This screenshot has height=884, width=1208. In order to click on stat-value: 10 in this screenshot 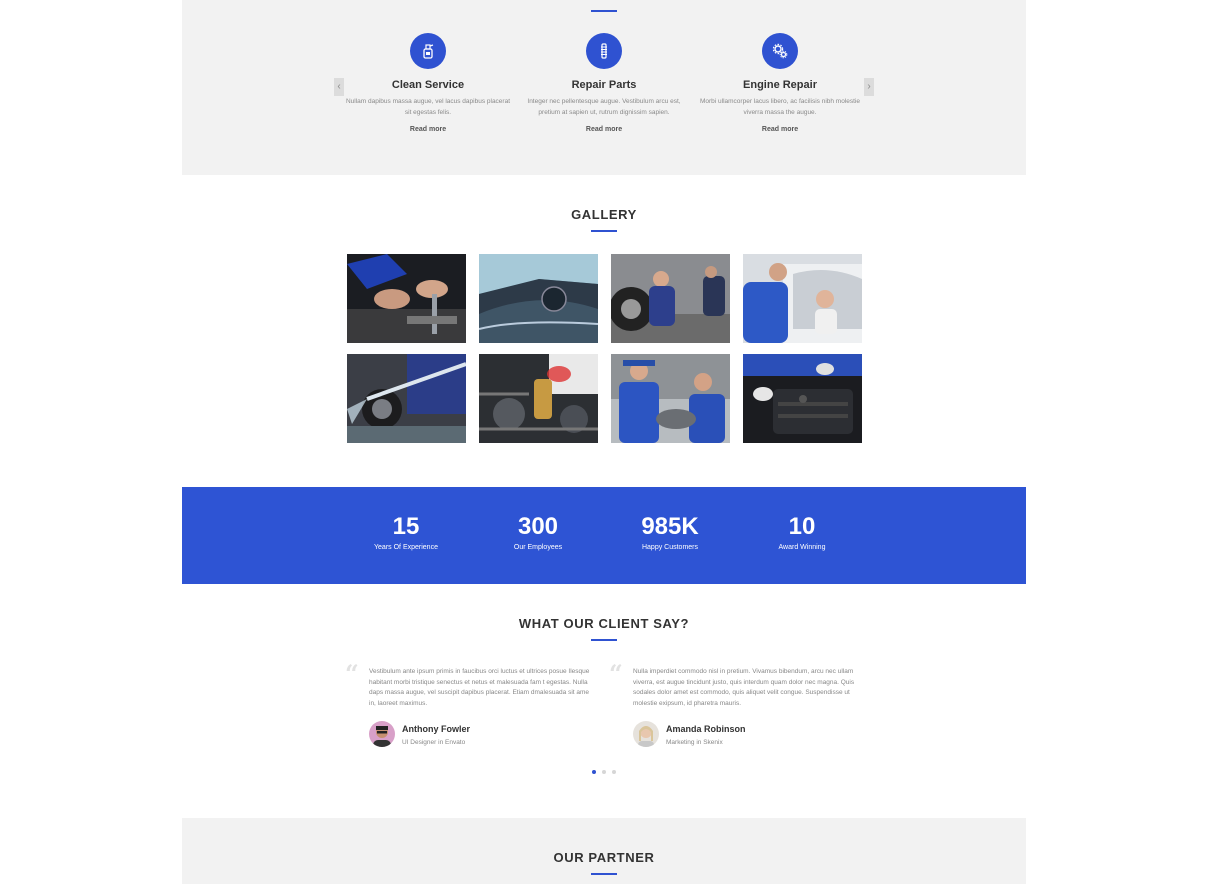, I will do `click(802, 526)`.